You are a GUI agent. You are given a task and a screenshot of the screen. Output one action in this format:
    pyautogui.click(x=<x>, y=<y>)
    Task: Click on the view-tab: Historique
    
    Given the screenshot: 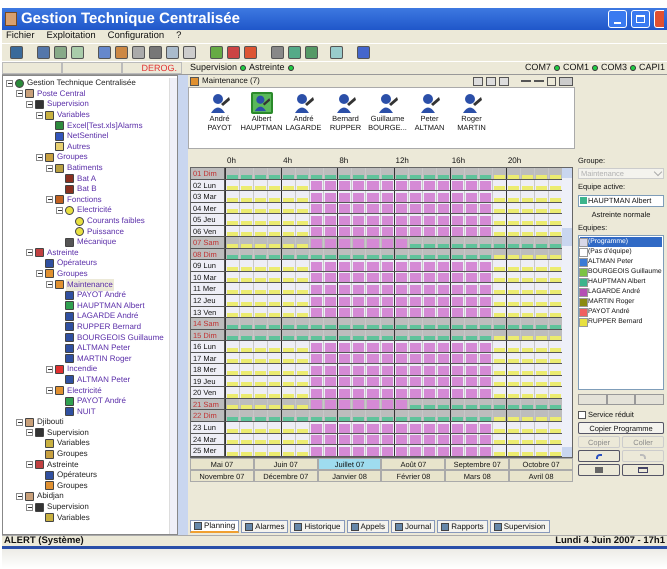 What is the action you would take?
    pyautogui.click(x=317, y=526)
    